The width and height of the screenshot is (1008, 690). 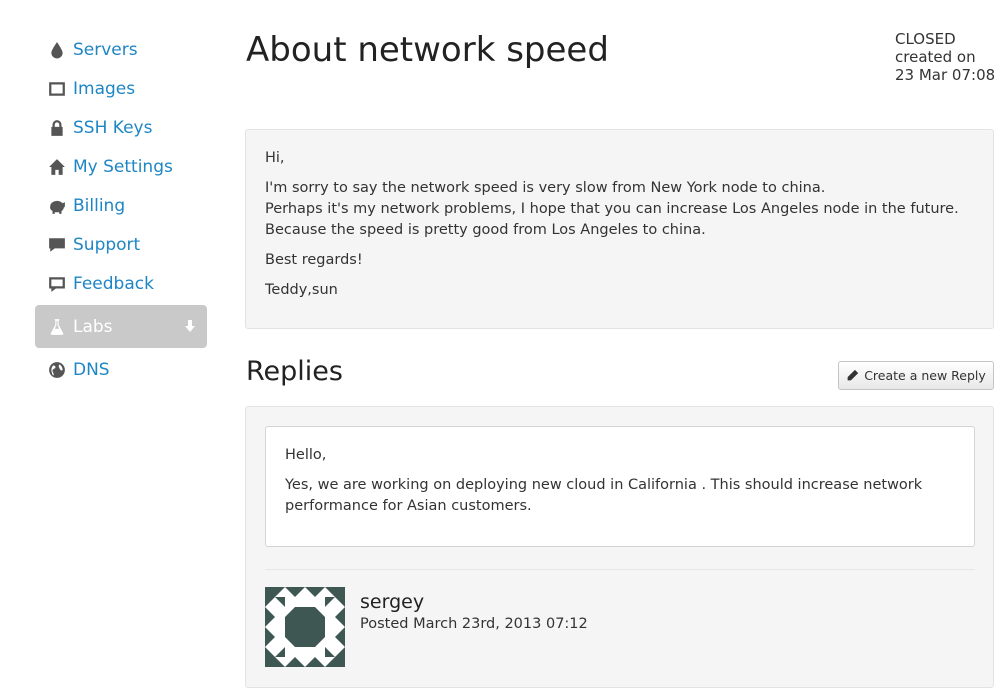 I want to click on sidebar-item-labs: Labs, so click(x=121, y=326).